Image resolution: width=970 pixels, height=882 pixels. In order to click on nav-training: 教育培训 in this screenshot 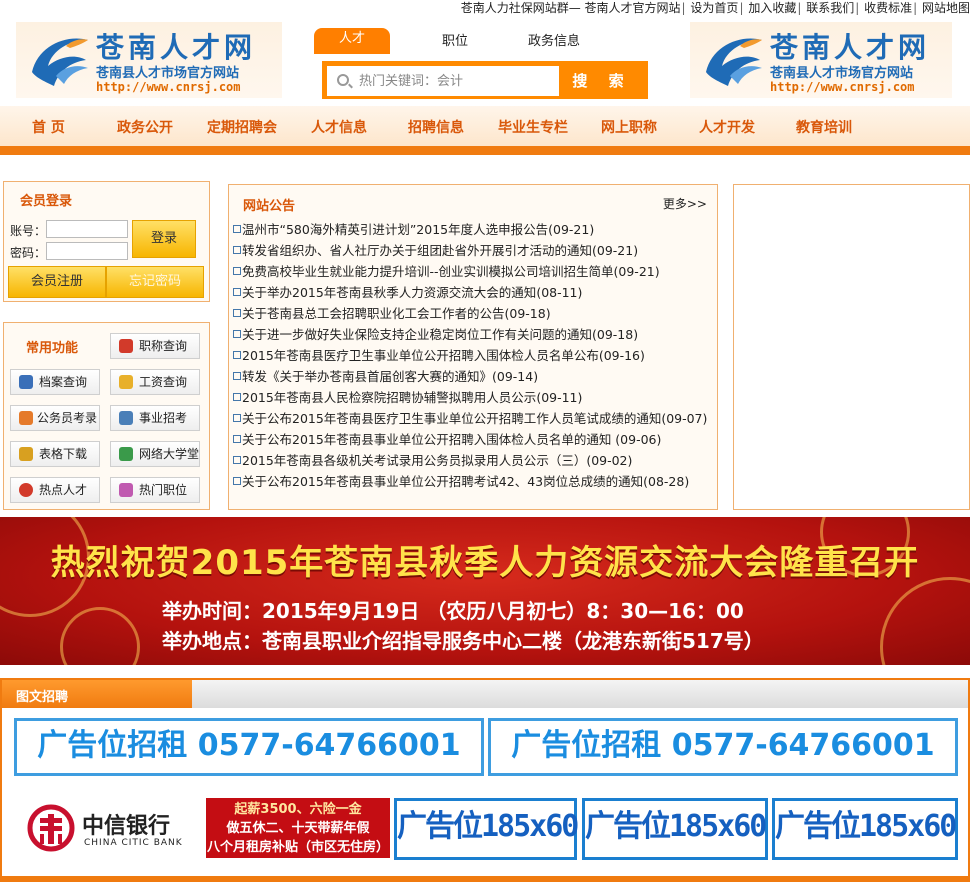, I will do `click(824, 127)`.